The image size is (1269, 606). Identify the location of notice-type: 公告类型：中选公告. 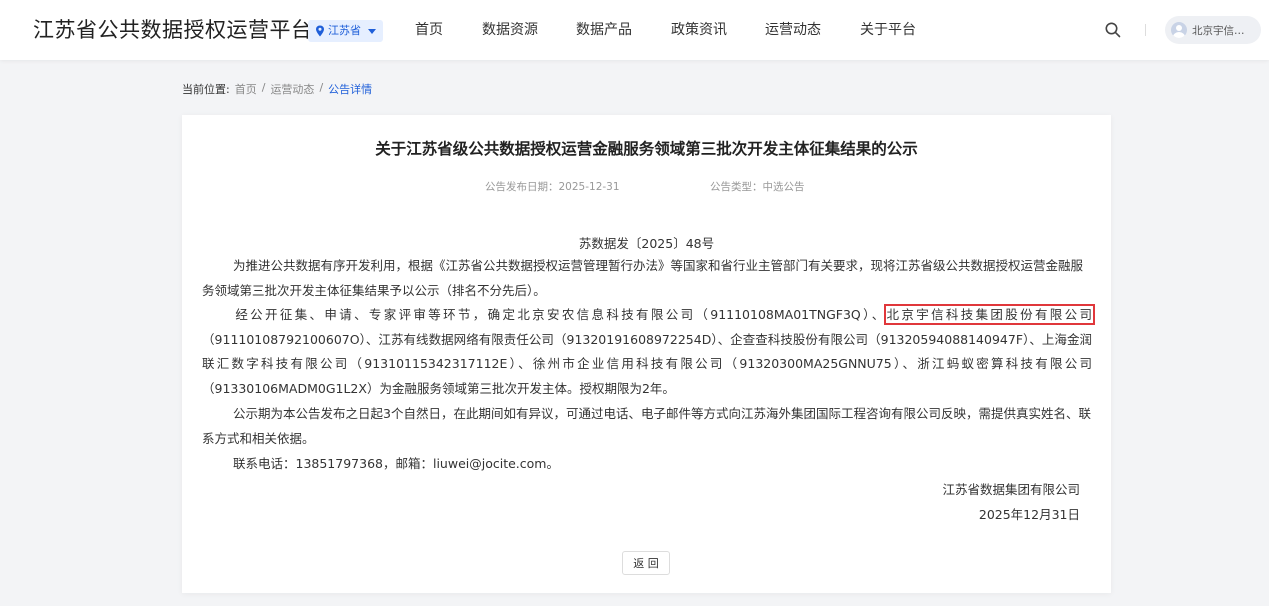
(757, 187).